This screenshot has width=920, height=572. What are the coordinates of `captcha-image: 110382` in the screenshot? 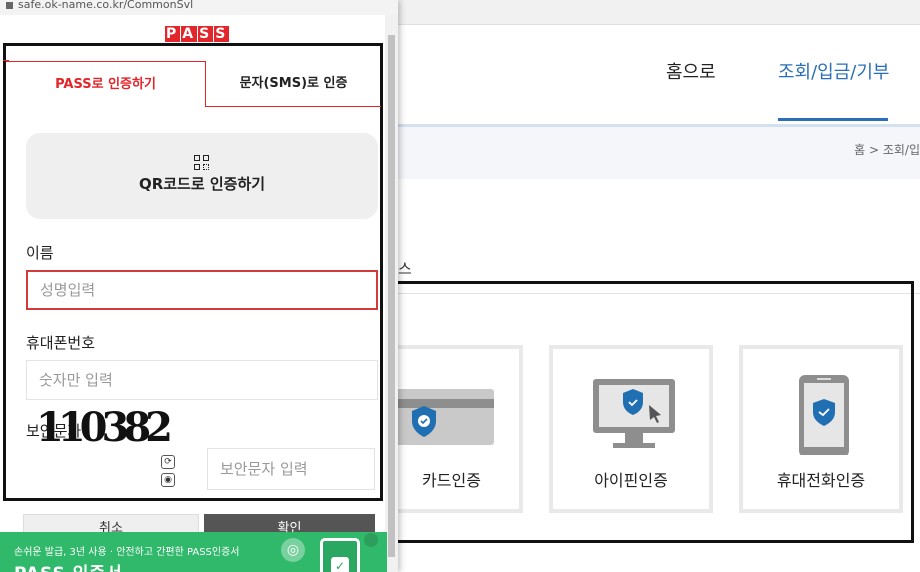 It's located at (104, 427).